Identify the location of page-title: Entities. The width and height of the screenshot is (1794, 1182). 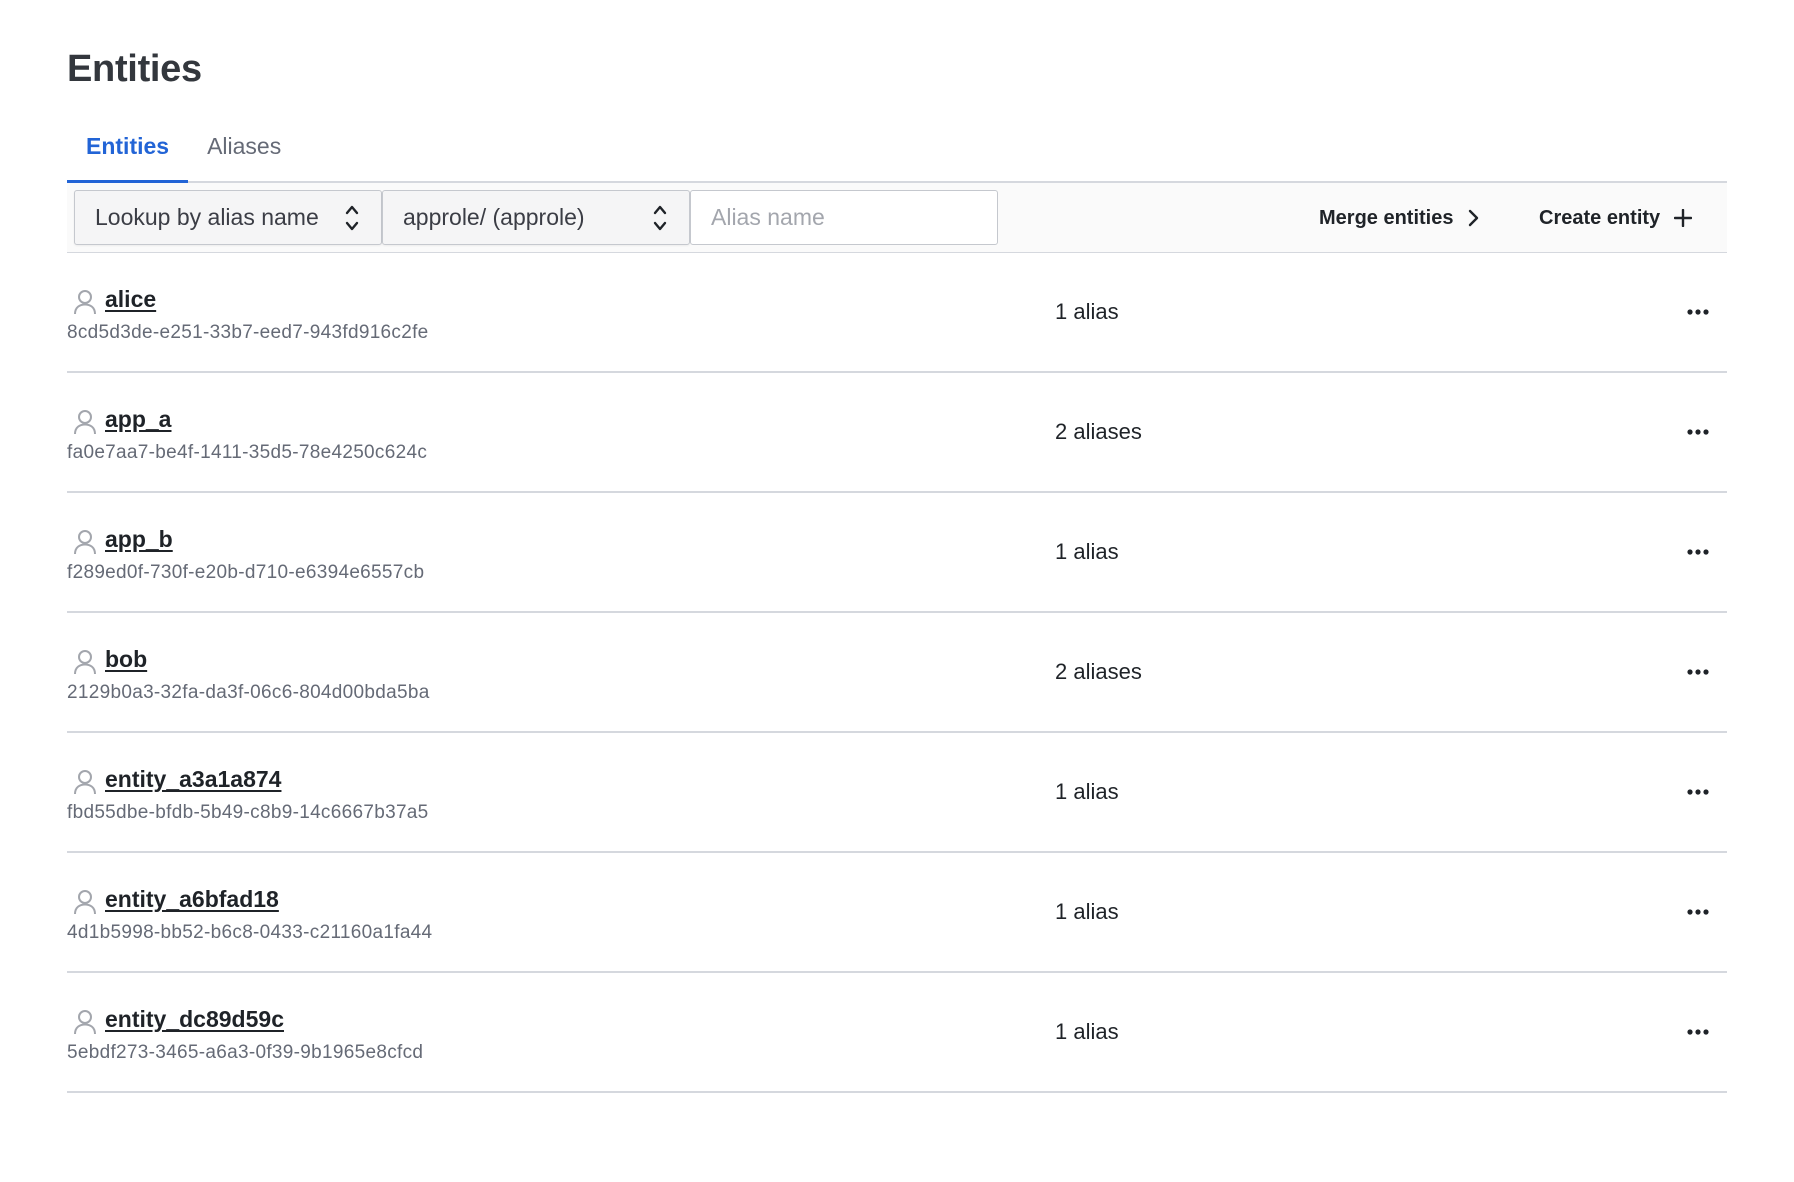
(134, 69).